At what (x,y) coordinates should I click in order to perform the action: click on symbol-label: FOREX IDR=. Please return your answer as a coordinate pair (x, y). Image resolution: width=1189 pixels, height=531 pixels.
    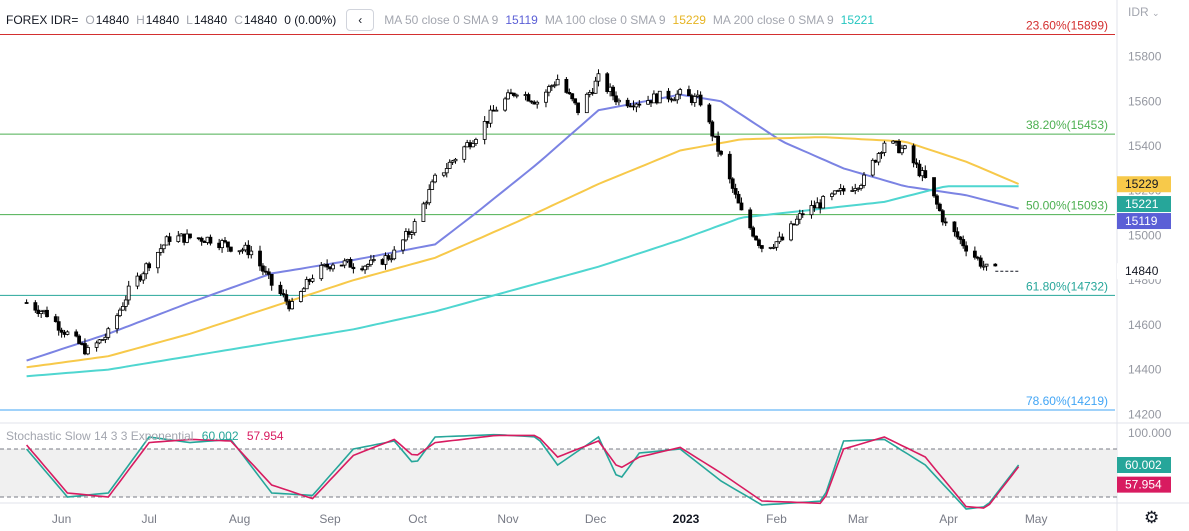
    Looking at the image, I should click on (42, 20).